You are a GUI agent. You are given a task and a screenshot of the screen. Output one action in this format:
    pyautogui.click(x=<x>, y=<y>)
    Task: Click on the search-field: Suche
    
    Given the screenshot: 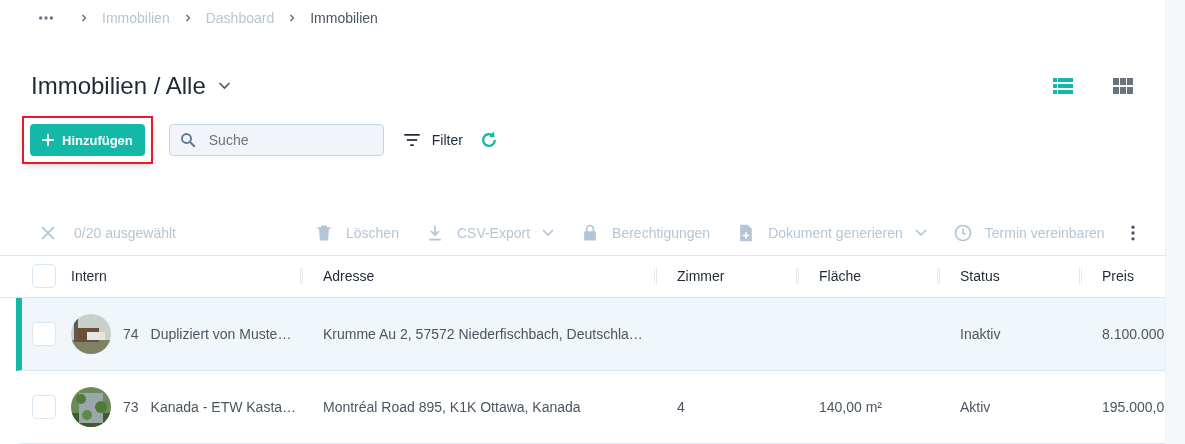 What is the action you would take?
    pyautogui.click(x=276, y=140)
    